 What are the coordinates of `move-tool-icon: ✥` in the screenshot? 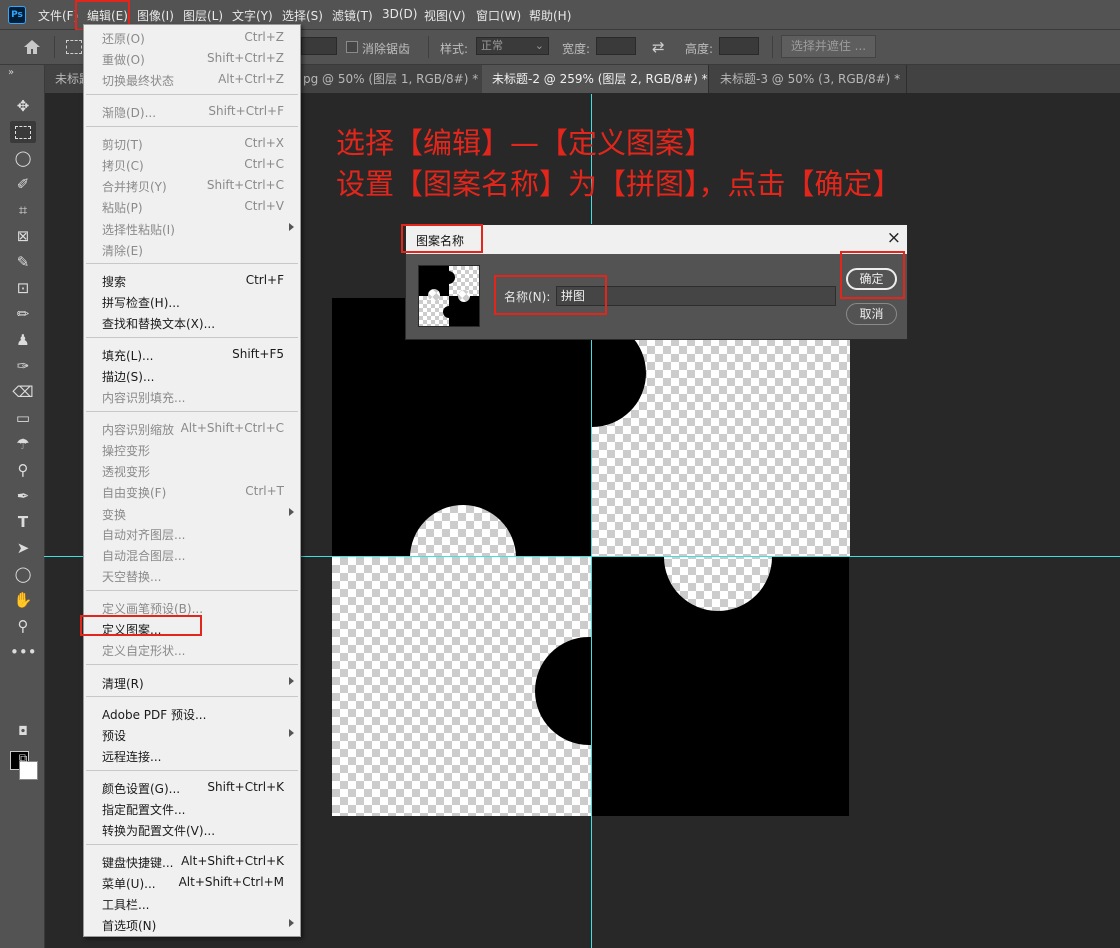 It's located at (23, 106).